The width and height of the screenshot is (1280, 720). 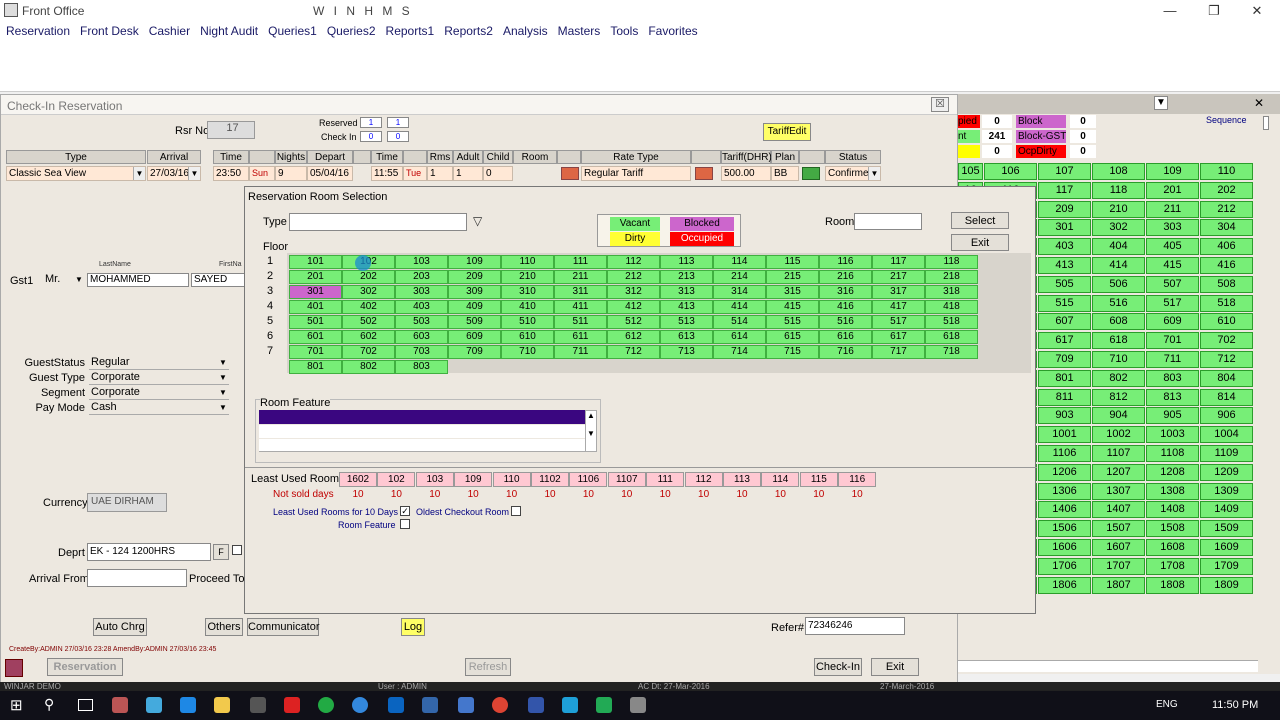 I want to click on room-cell: 711, so click(x=580, y=352).